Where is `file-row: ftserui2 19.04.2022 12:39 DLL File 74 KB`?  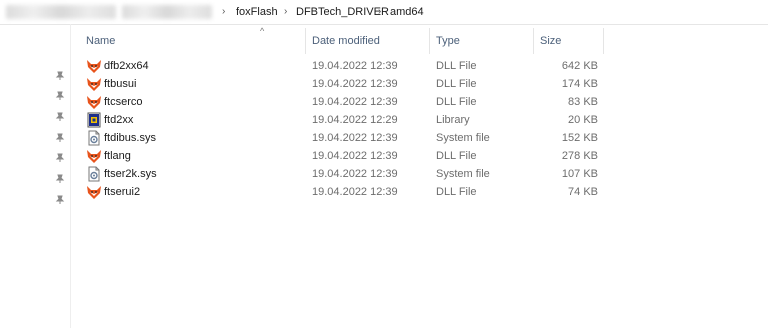
file-row: ftserui2 19.04.2022 12:39 DLL File 74 KB is located at coordinates (342, 192).